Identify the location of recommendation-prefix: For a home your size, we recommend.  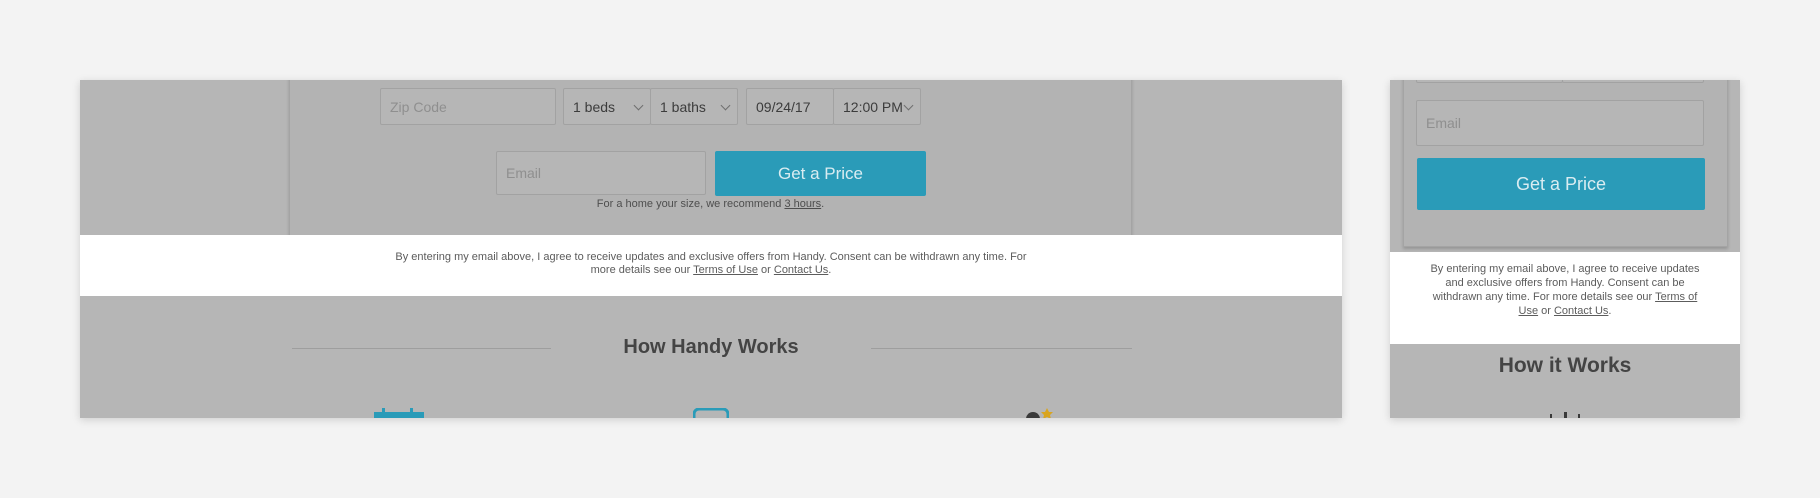
(690, 204).